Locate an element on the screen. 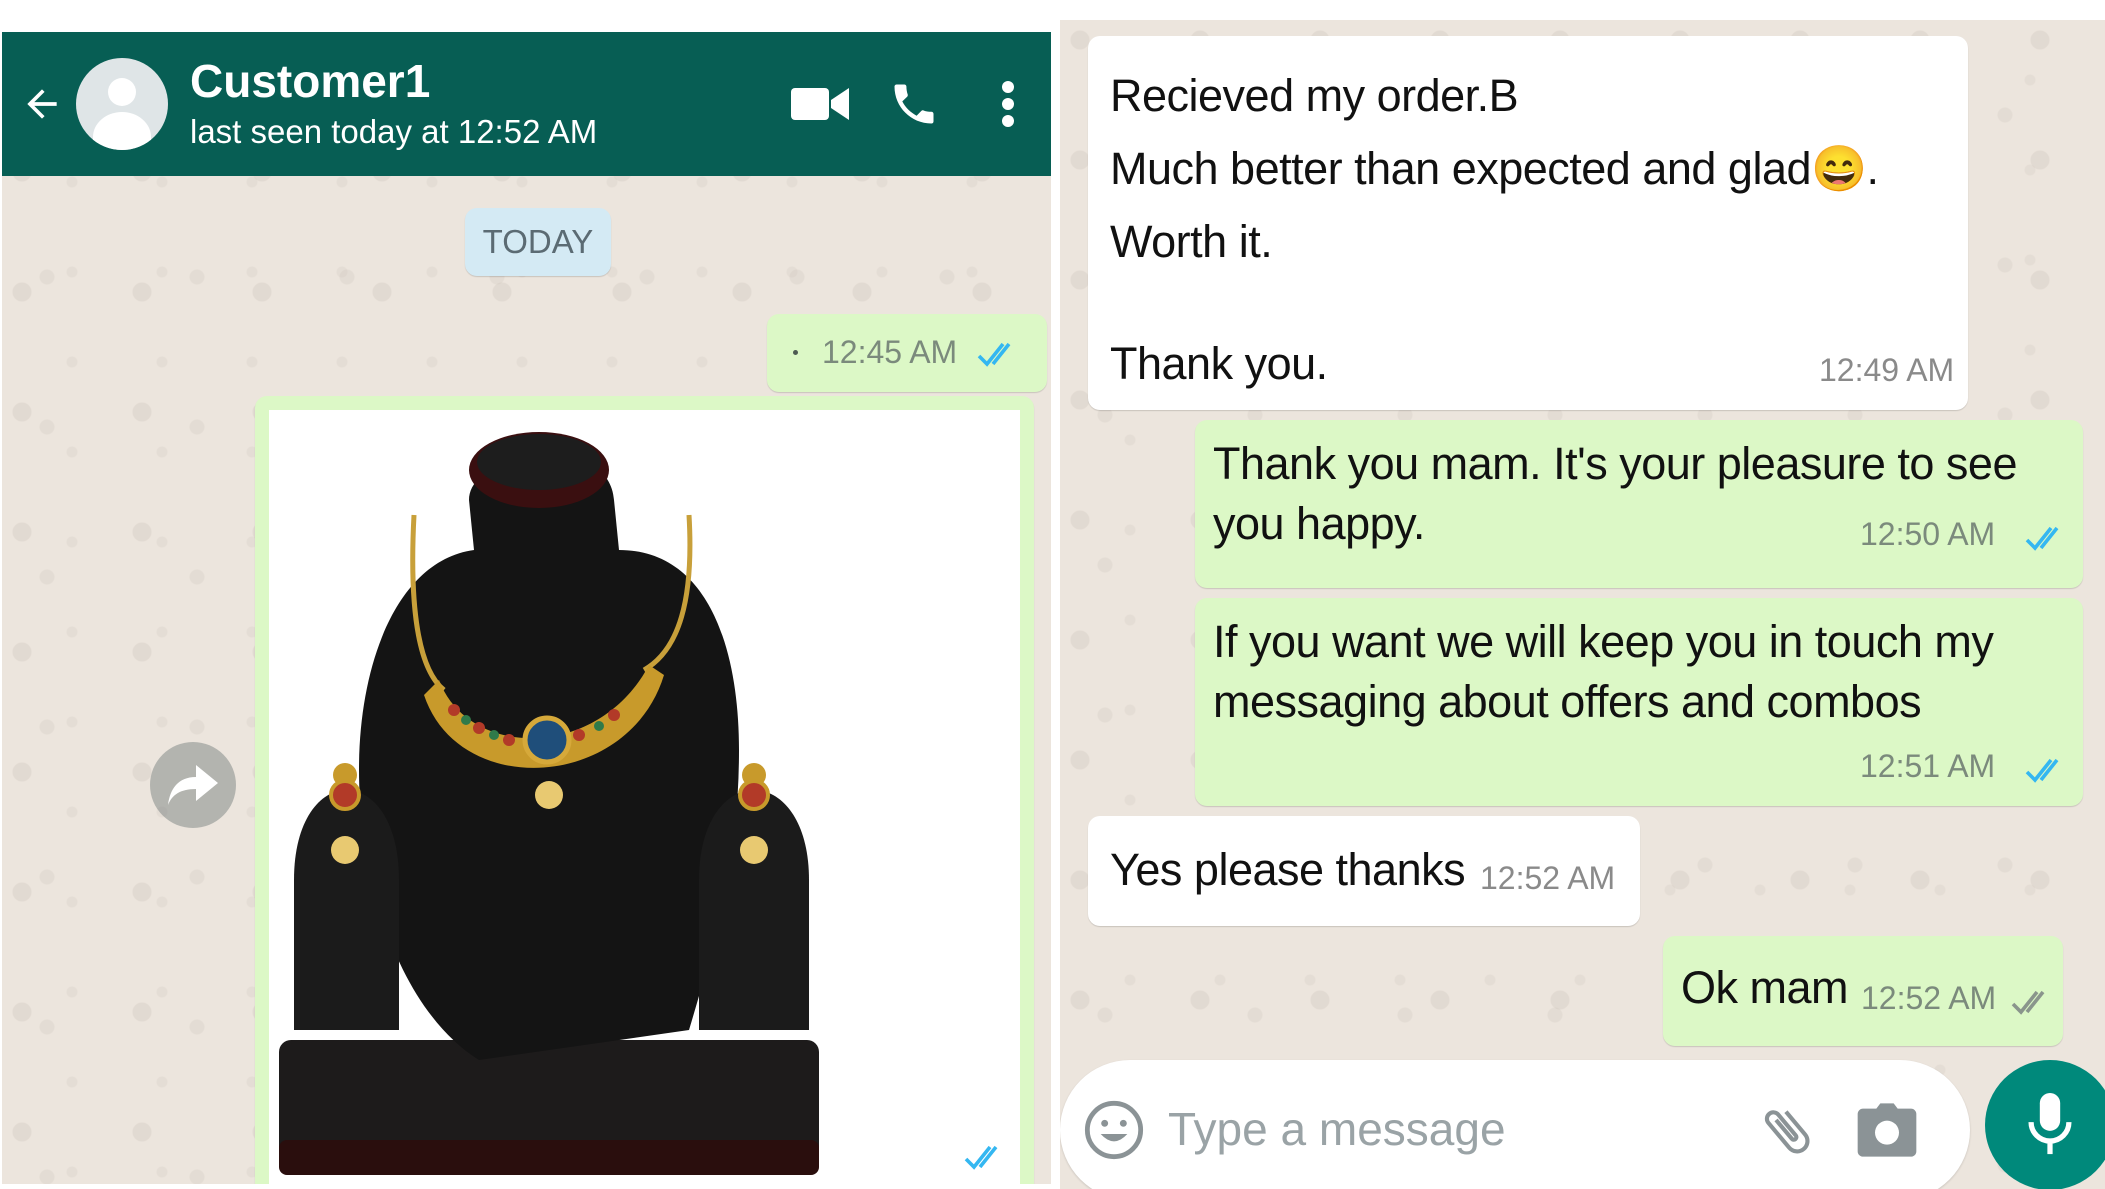  contact-info: Customer1 last seen today at 12:52 AM is located at coordinates (487, 104).